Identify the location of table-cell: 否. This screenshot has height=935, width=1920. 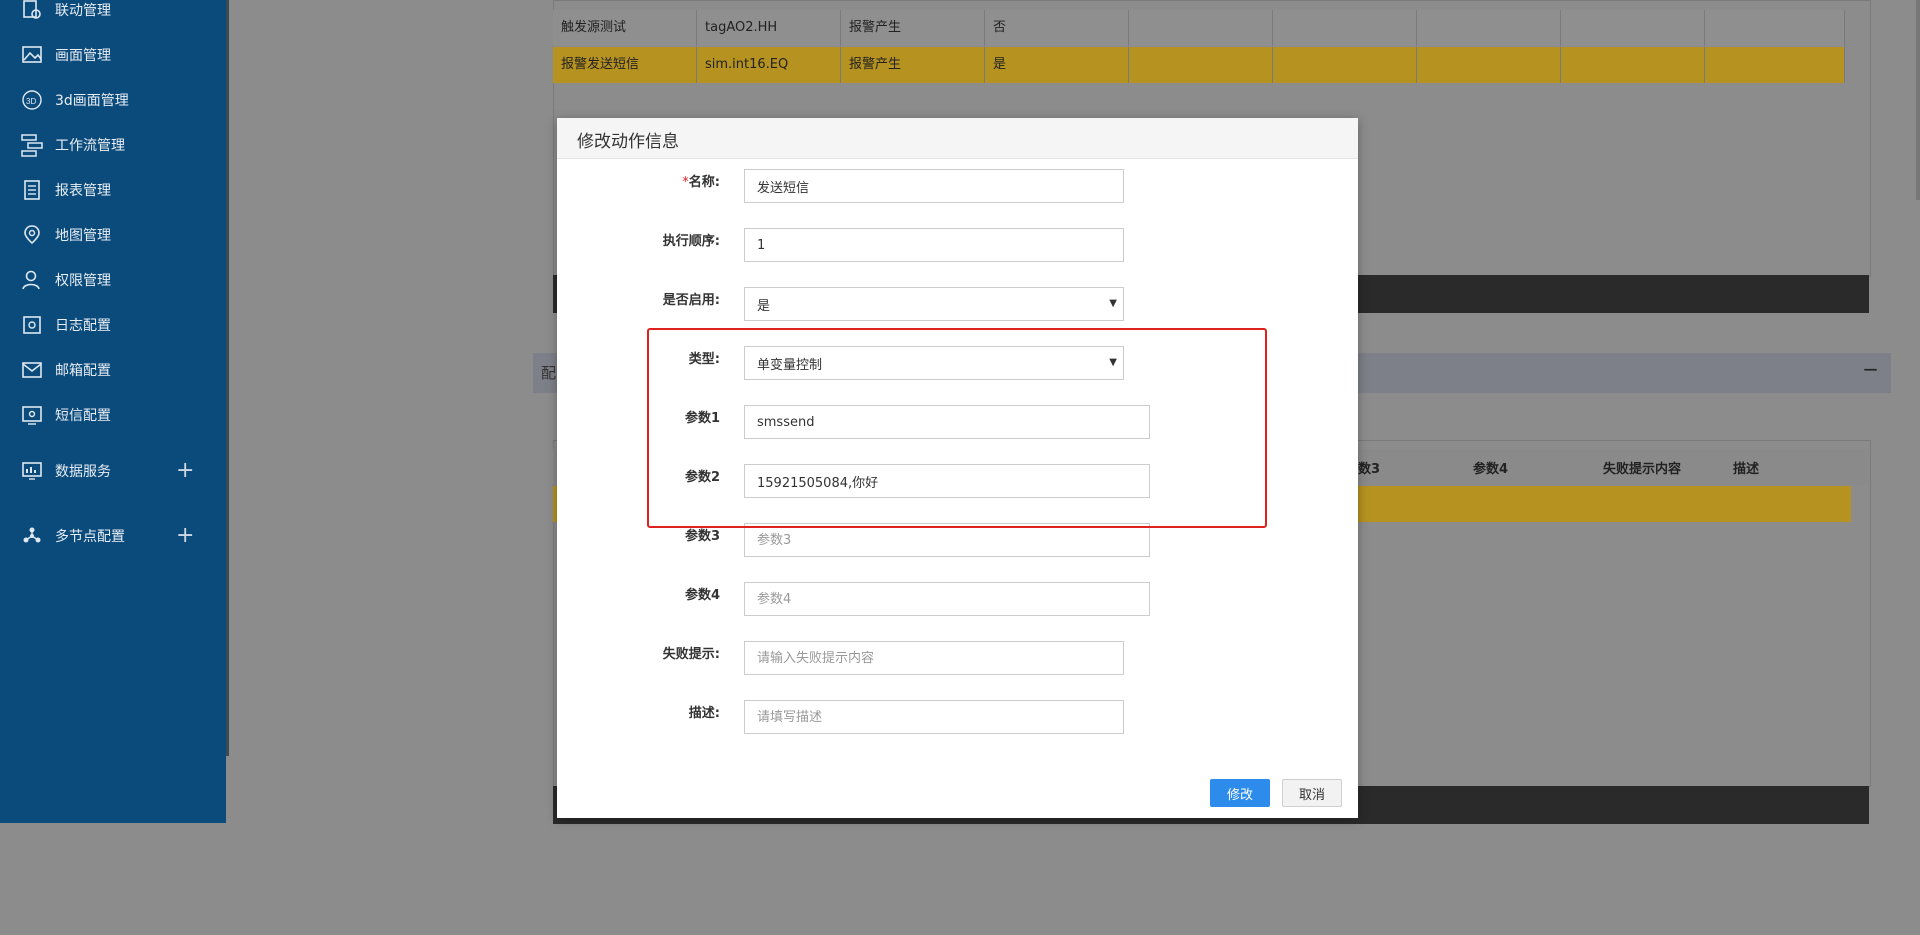
(1057, 28).